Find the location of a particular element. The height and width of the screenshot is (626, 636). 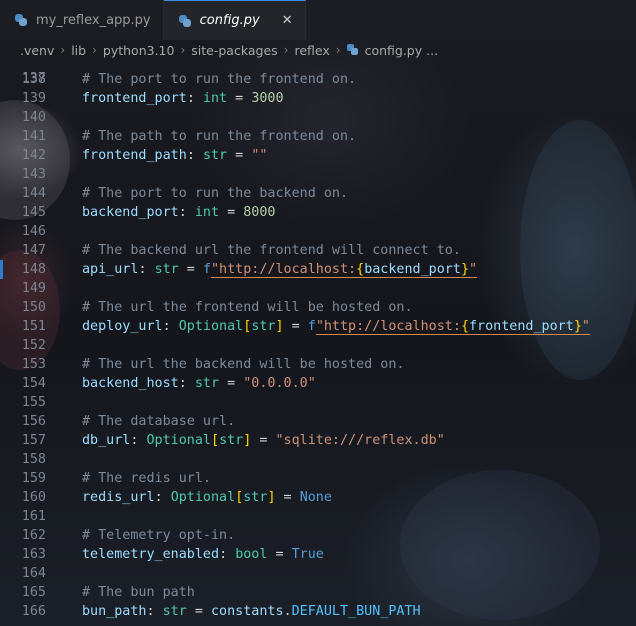

code-line: 159 # The redis url. is located at coordinates (318, 478).